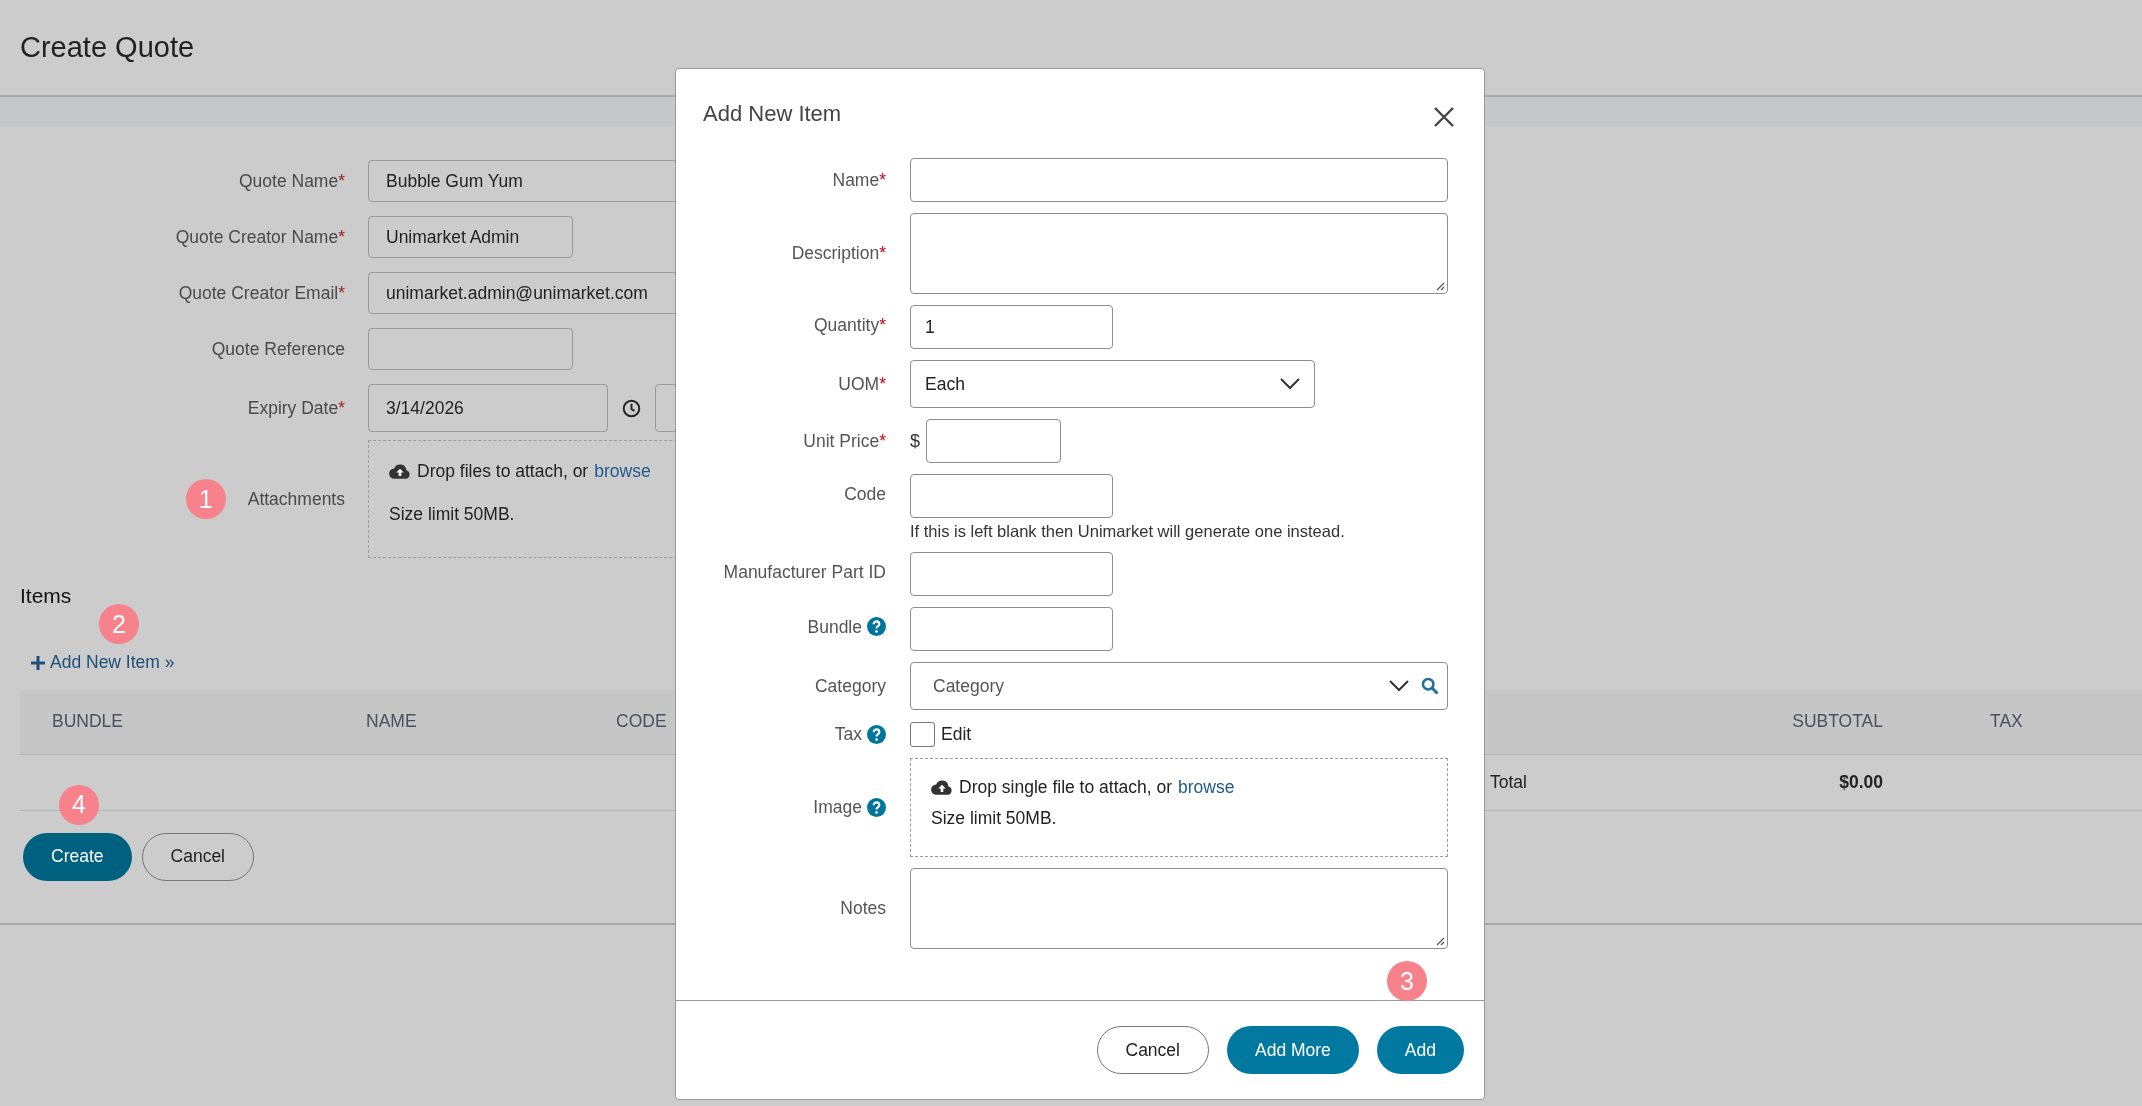 This screenshot has height=1106, width=2142. Describe the element at coordinates (859, 180) in the screenshot. I see `field-label: Name*` at that location.